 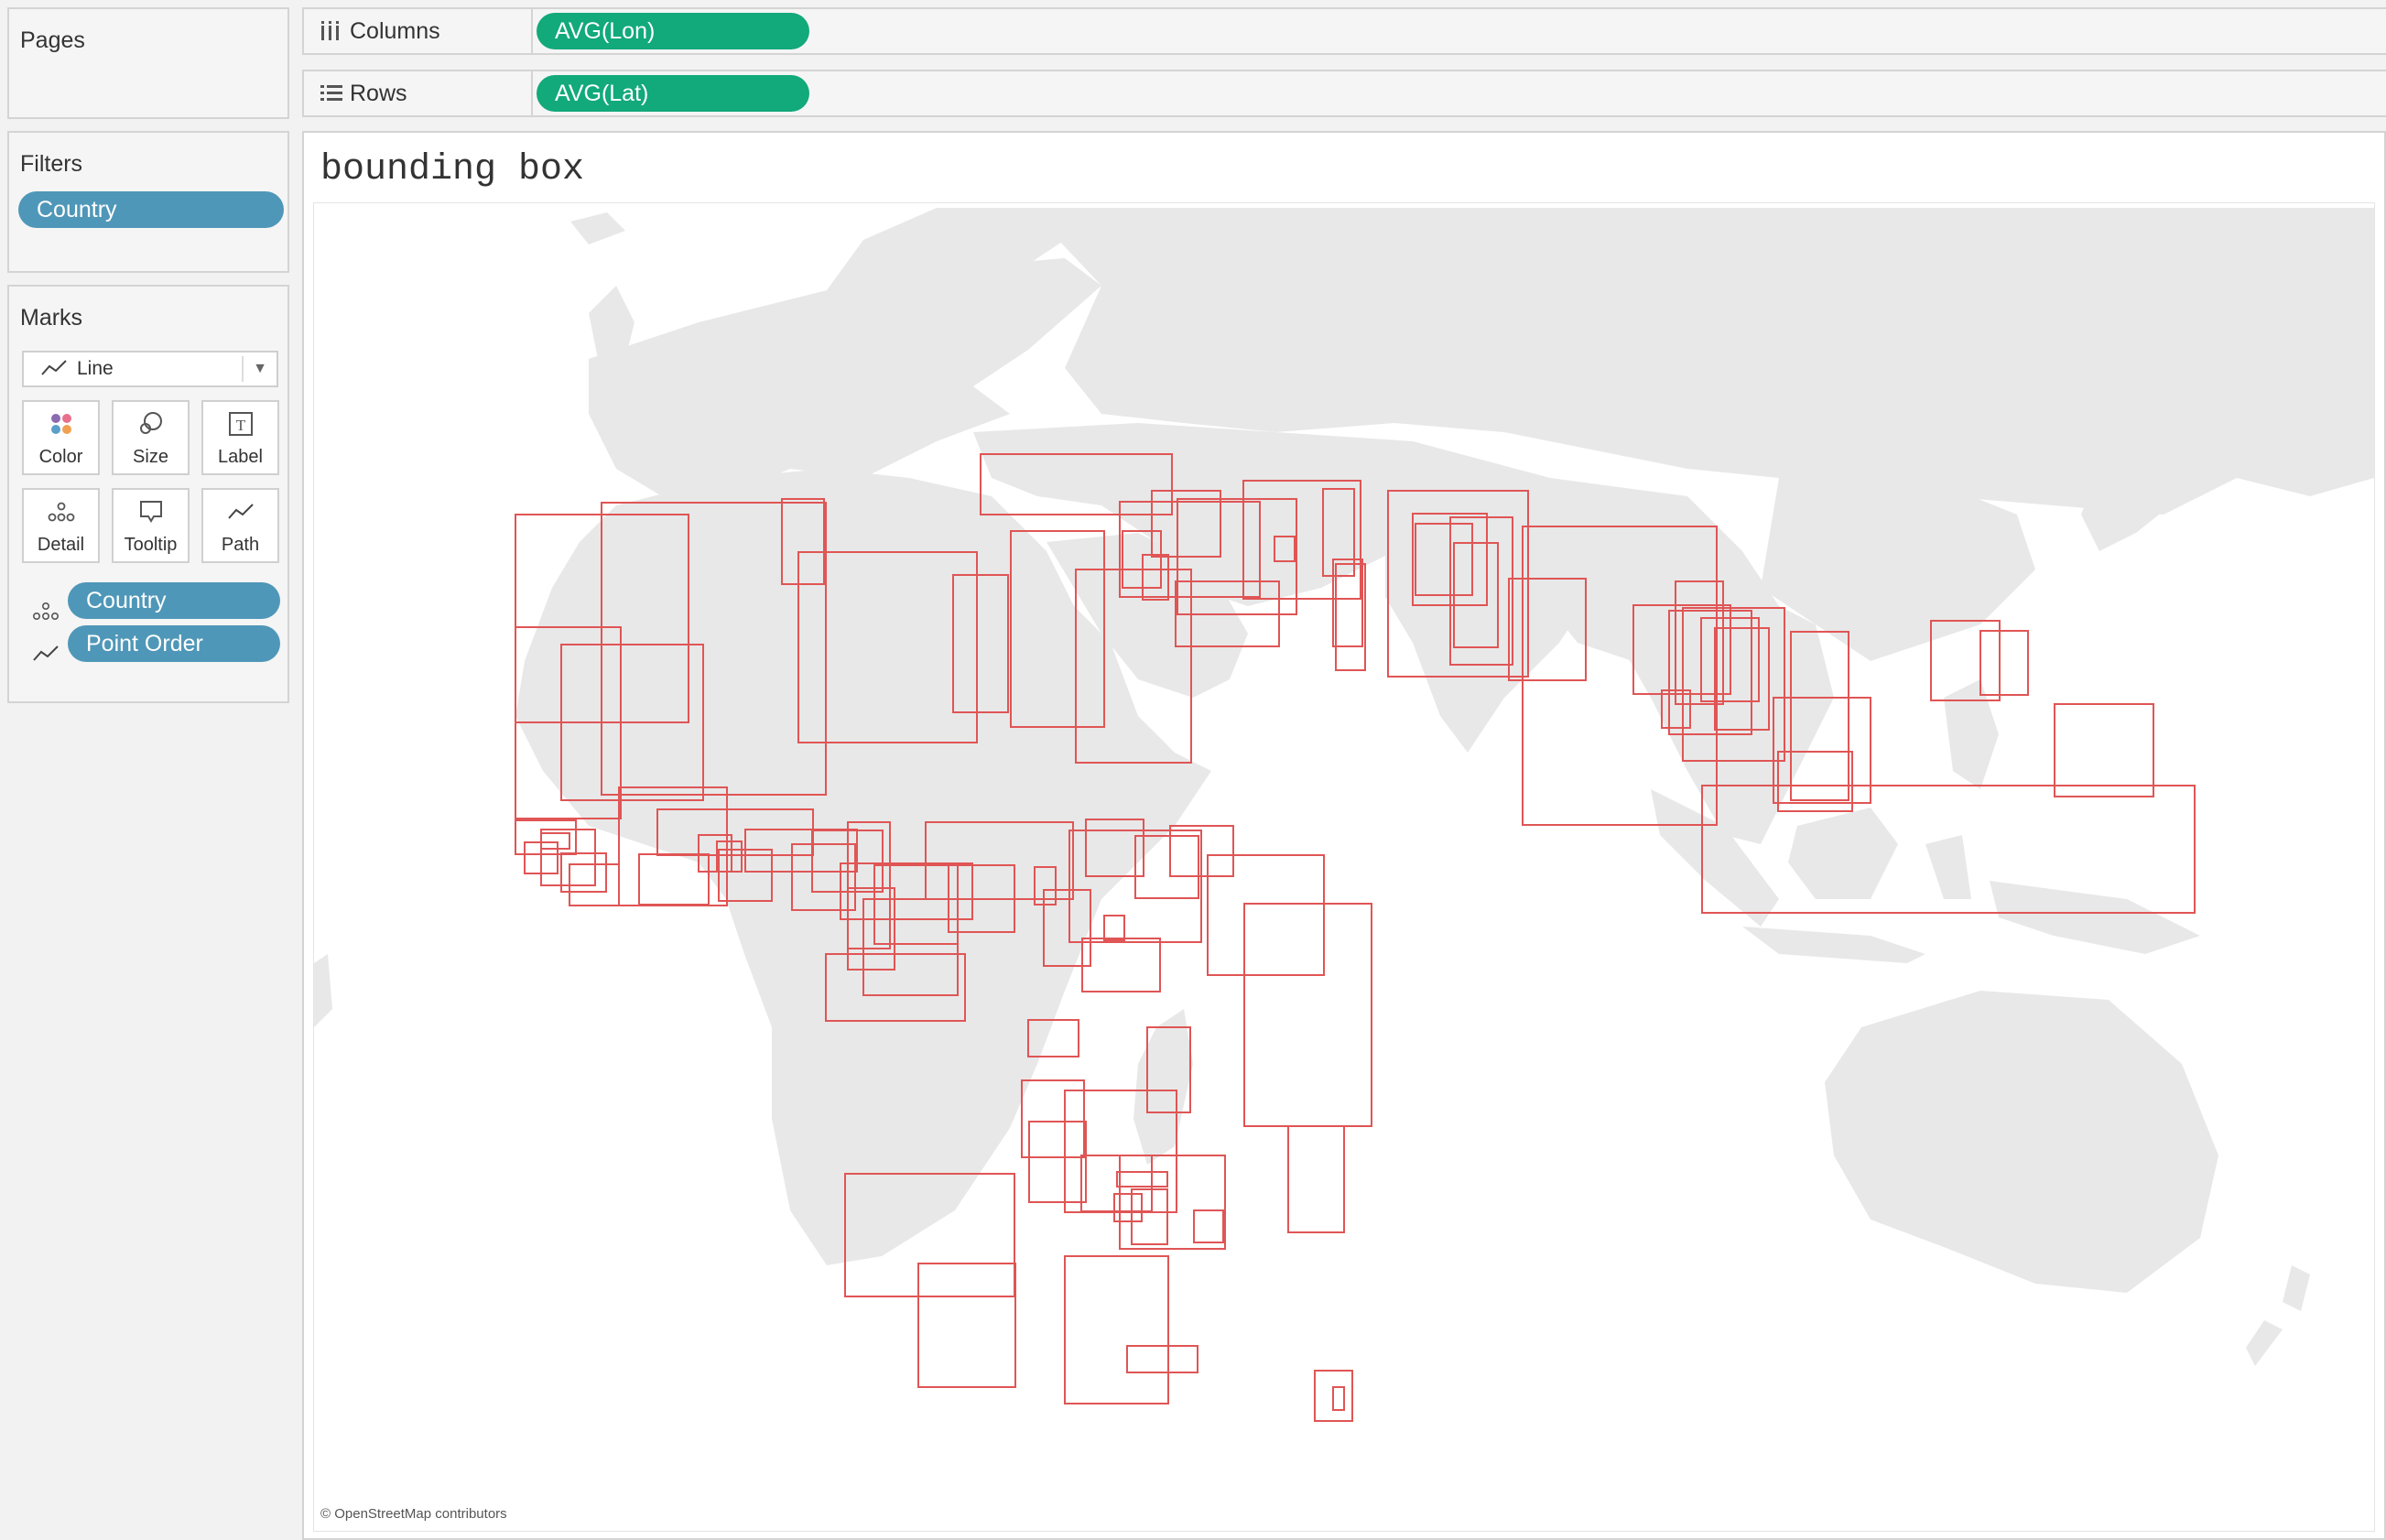 What do you see at coordinates (148, 63) in the screenshot?
I see `pages-panel: Pages` at bounding box center [148, 63].